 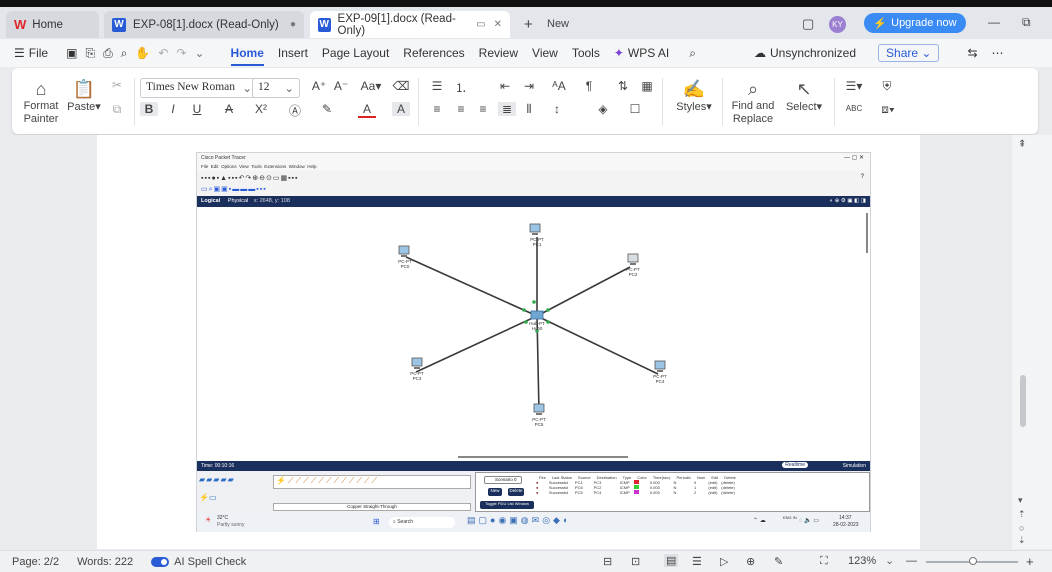 I want to click on hand-icon: ✋, so click(x=142, y=53).